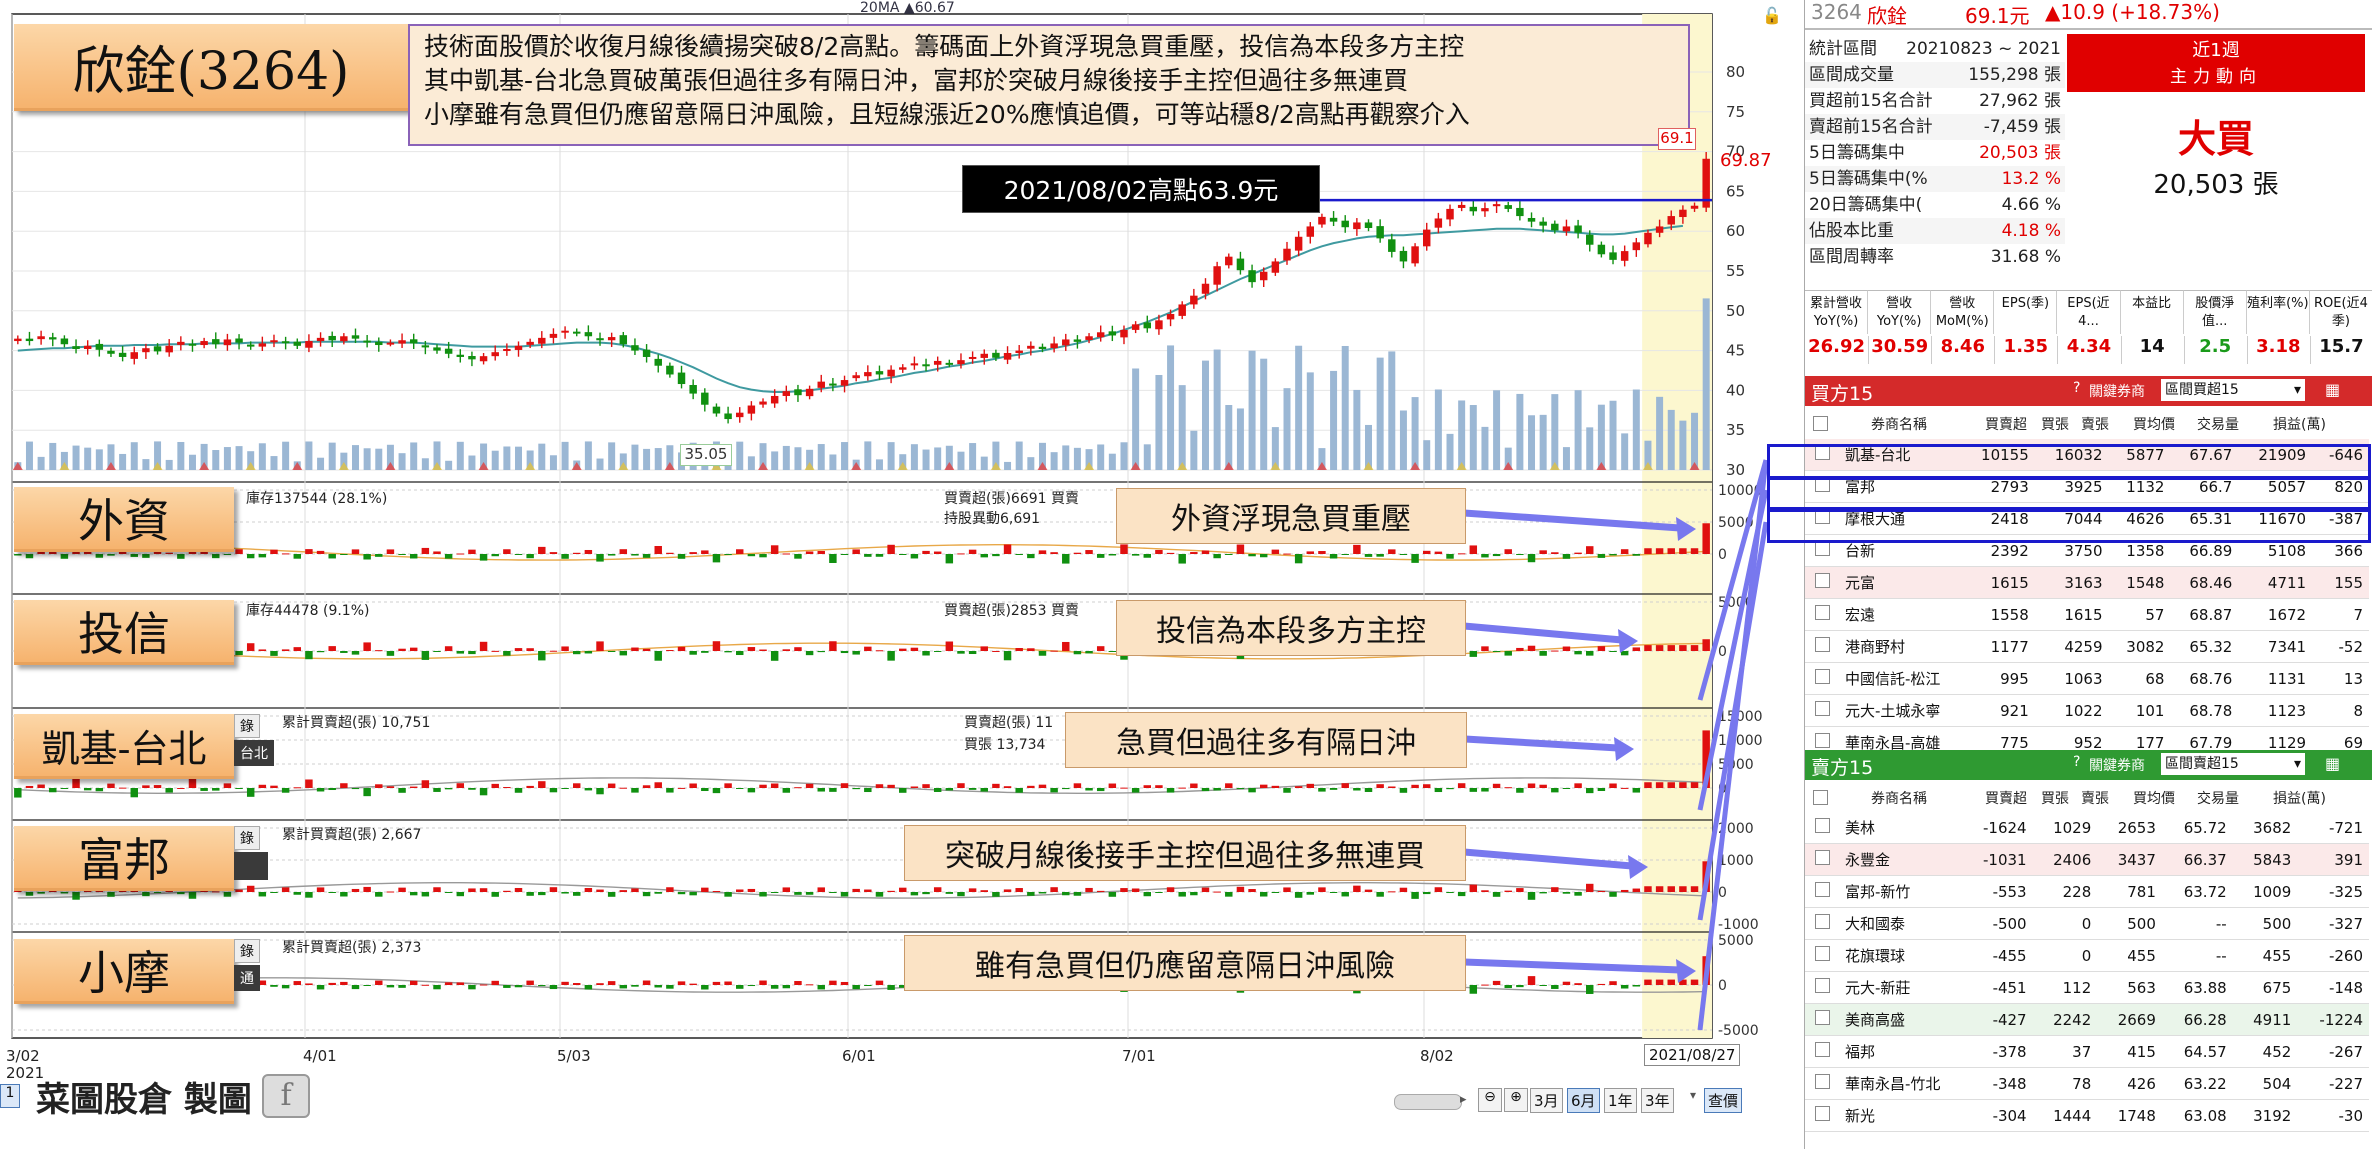 This screenshot has height=1149, width=2372. Describe the element at coordinates (1463, 1099) in the screenshot. I see `scroll-right-icon: ▸` at that location.